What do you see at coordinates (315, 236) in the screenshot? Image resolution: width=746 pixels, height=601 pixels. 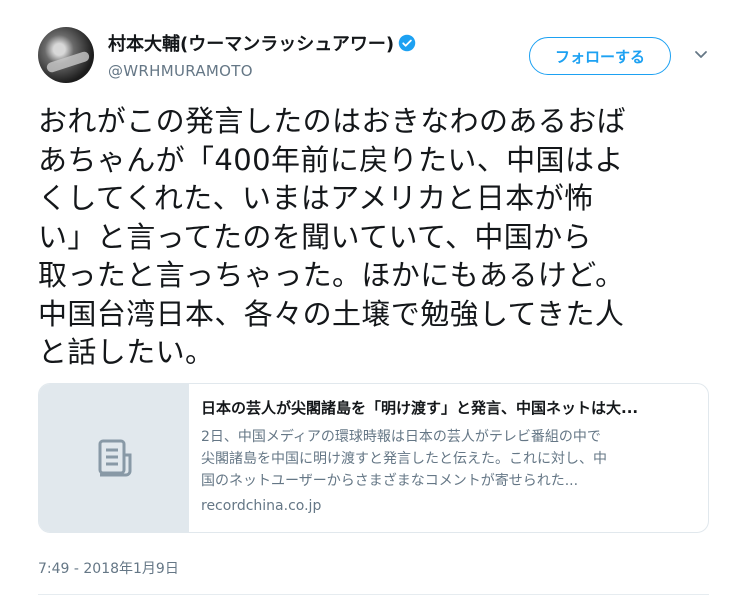 I see `tweet-line: い」と言ってたのを聞いていて、中国から` at bounding box center [315, 236].